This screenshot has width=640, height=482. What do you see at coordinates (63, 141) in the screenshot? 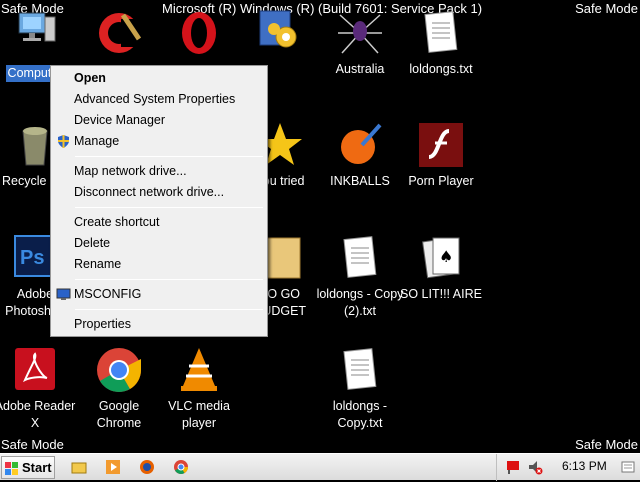
I see `shield-icon` at bounding box center [63, 141].